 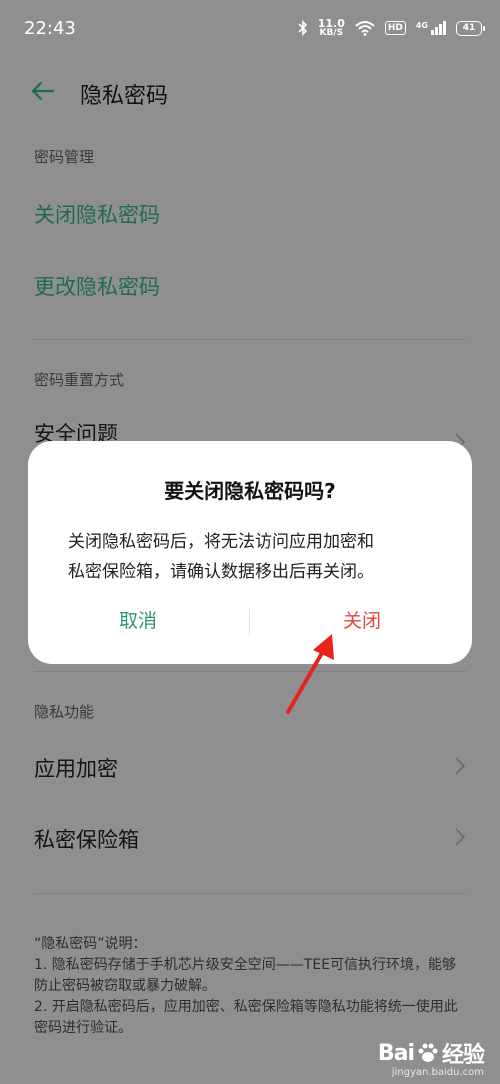 What do you see at coordinates (437, 1072) in the screenshot?
I see `watermark-url: jingyan.baidu.com` at bounding box center [437, 1072].